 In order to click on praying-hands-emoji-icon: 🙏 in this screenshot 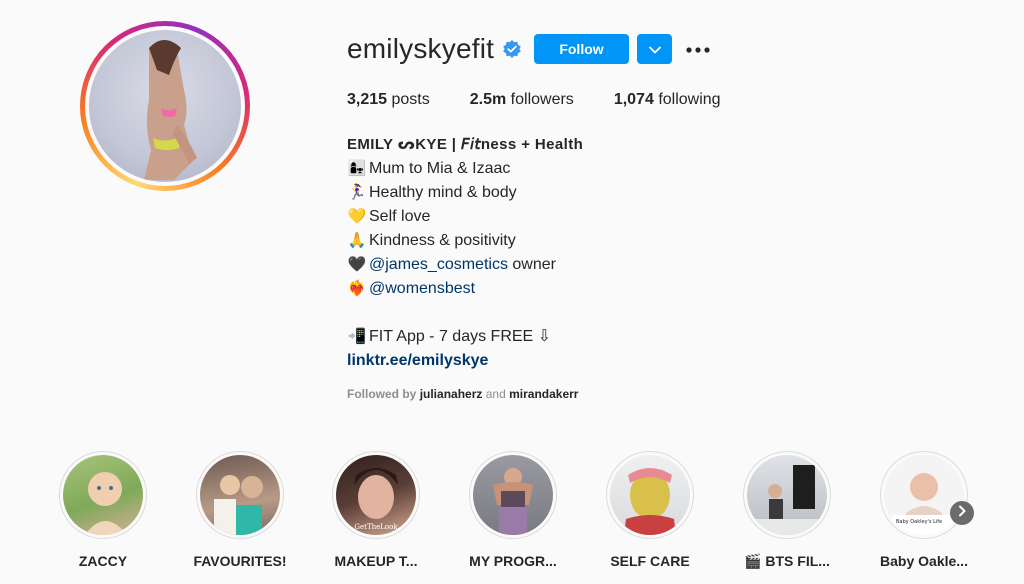, I will do `click(357, 240)`.